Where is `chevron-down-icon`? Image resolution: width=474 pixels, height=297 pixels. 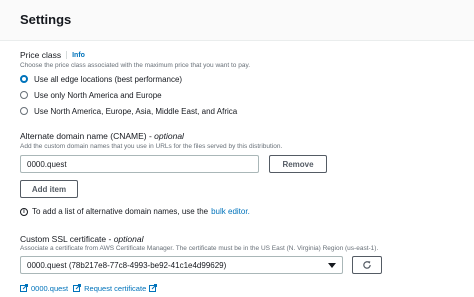 chevron-down-icon is located at coordinates (332, 265).